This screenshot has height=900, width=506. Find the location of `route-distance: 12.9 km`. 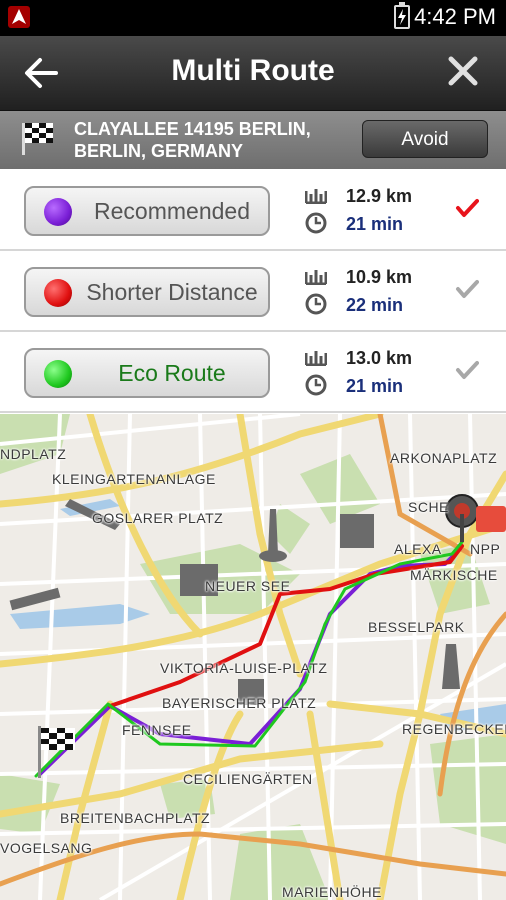

route-distance: 12.9 km is located at coordinates (379, 196).